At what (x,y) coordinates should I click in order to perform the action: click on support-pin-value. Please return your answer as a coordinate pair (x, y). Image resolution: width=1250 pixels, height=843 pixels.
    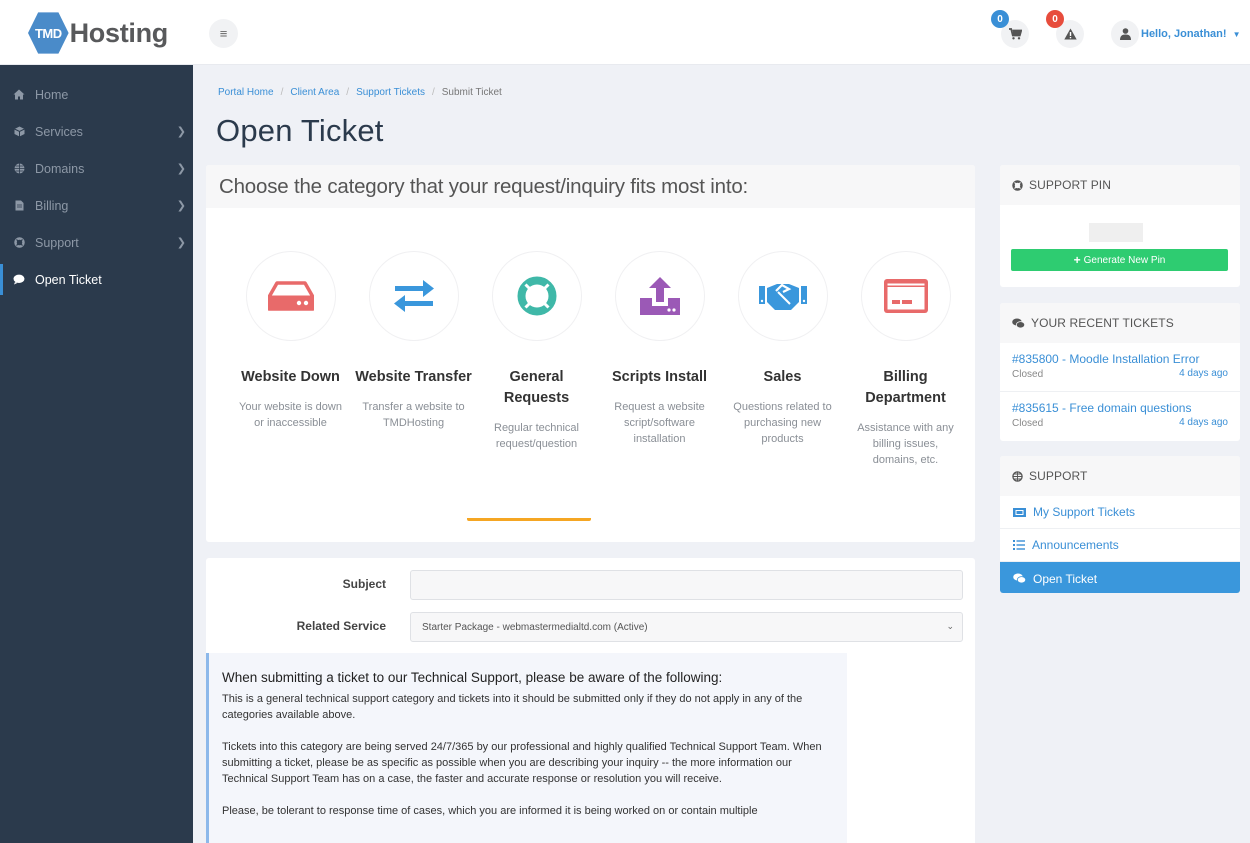
    Looking at the image, I should click on (1116, 232).